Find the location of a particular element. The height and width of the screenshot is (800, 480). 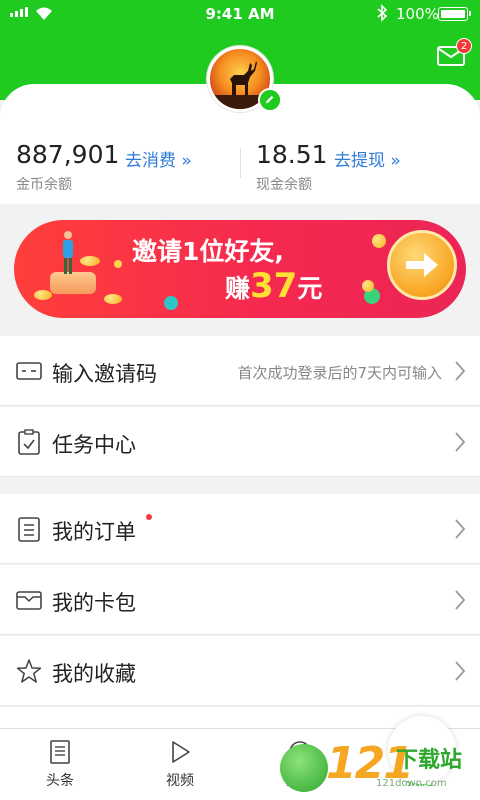

edit-pencil-icon is located at coordinates (270, 100).